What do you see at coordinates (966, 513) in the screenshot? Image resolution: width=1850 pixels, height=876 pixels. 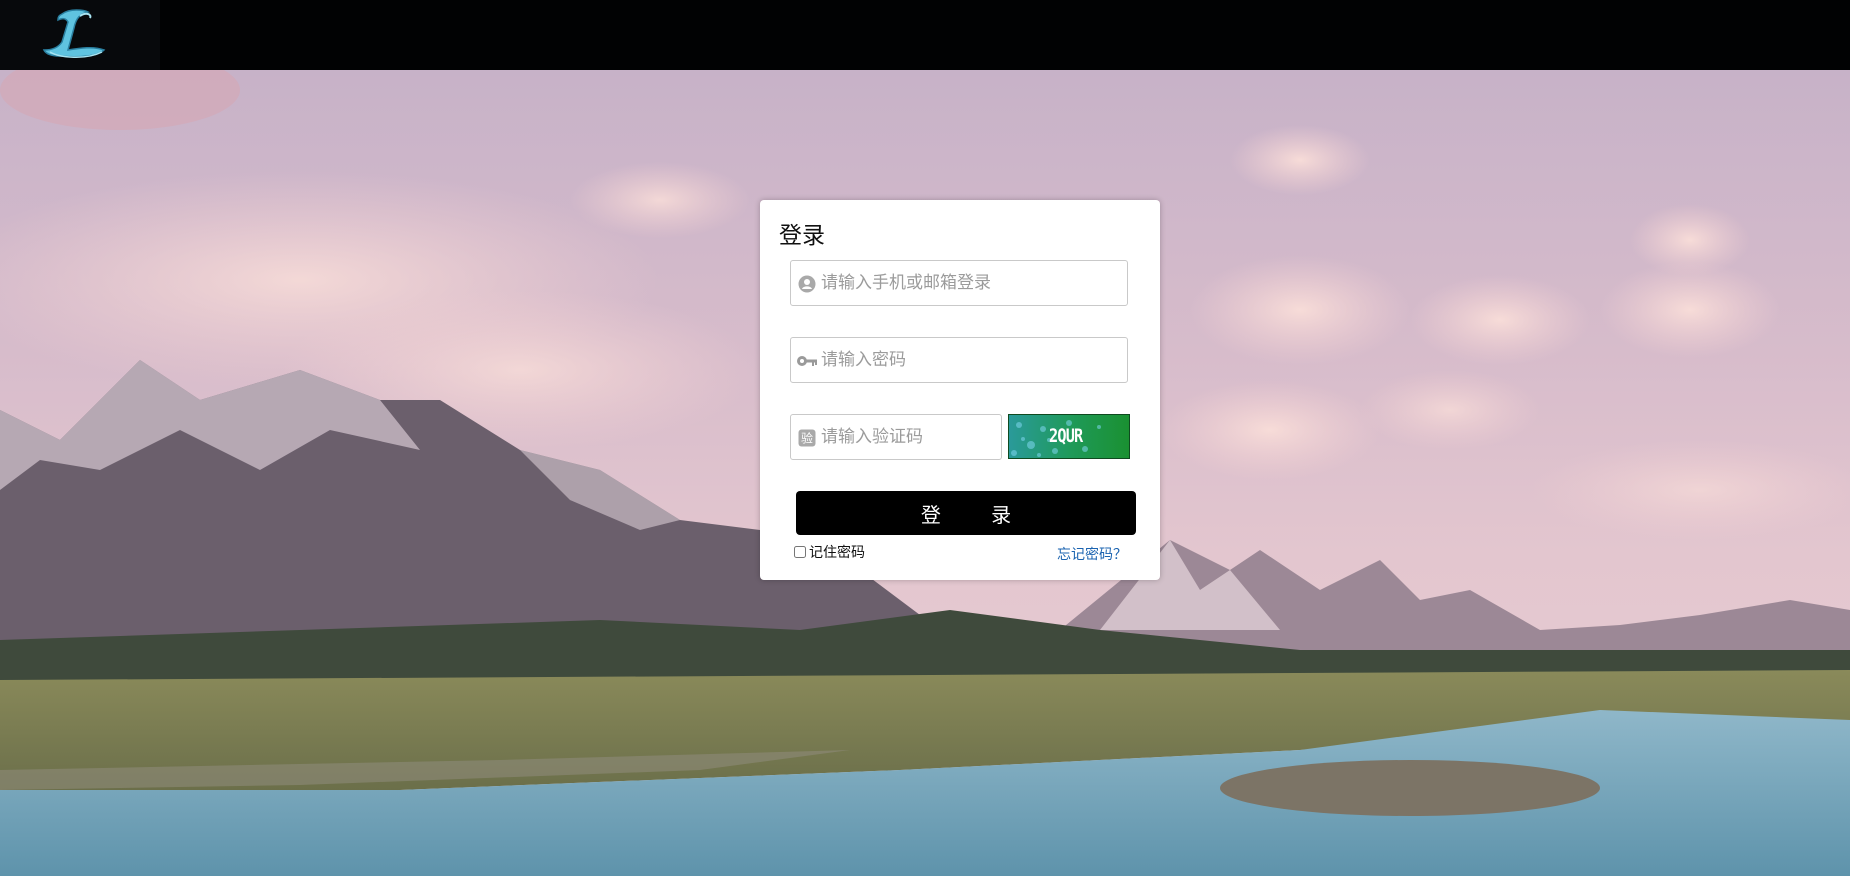 I see `login-submit-button: 登 录` at bounding box center [966, 513].